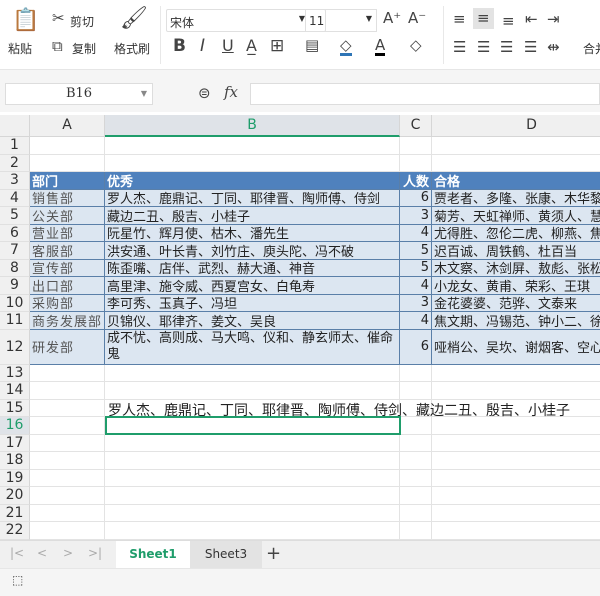  Describe the element at coordinates (516, 268) in the screenshot. I see `table-cell: 木文察、沐剑屏、敖彪、张松` at that location.